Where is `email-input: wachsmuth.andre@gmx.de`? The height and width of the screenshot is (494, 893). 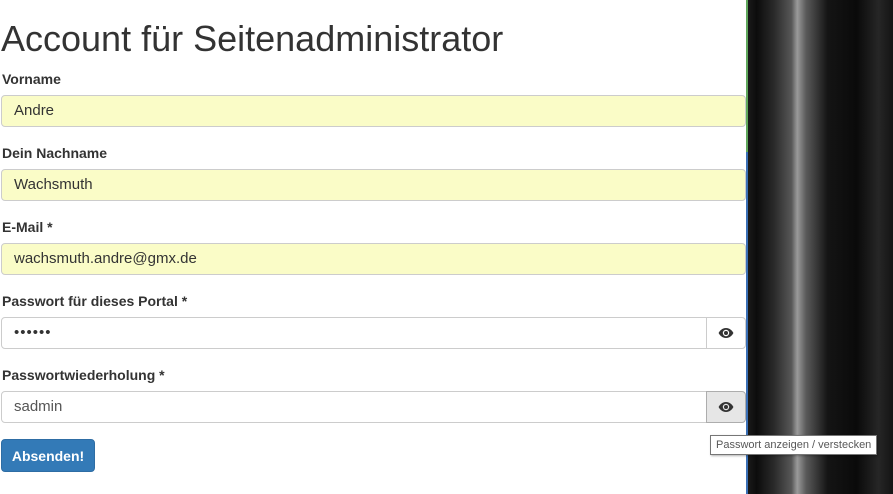 email-input: wachsmuth.andre@gmx.de is located at coordinates (373, 259).